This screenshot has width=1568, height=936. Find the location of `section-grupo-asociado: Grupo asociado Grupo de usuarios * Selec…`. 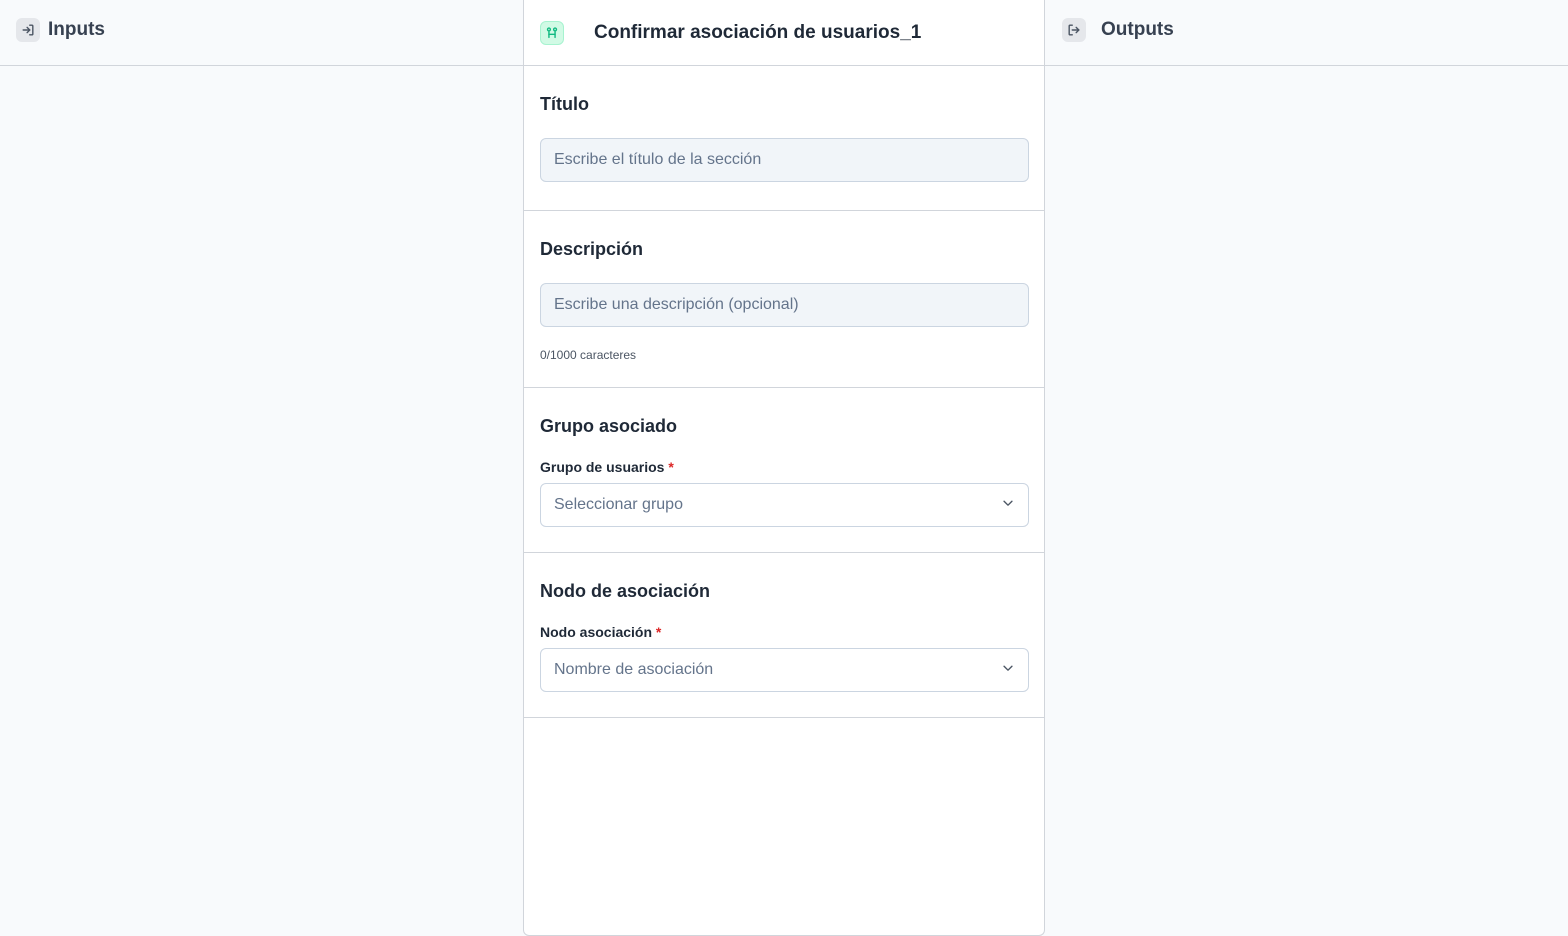

section-grupo-asociado: Grupo asociado Grupo de usuarios * Selec… is located at coordinates (784, 470).